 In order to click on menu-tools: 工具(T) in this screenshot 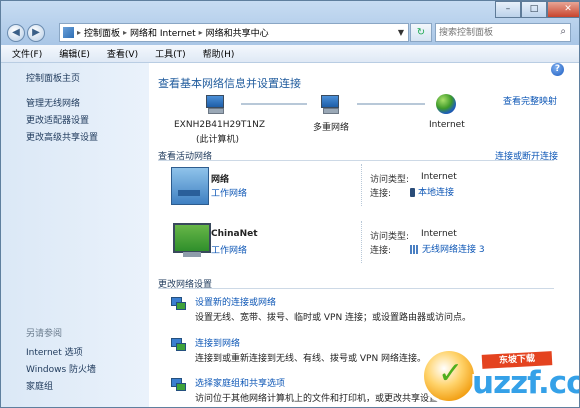, I will do `click(170, 53)`.